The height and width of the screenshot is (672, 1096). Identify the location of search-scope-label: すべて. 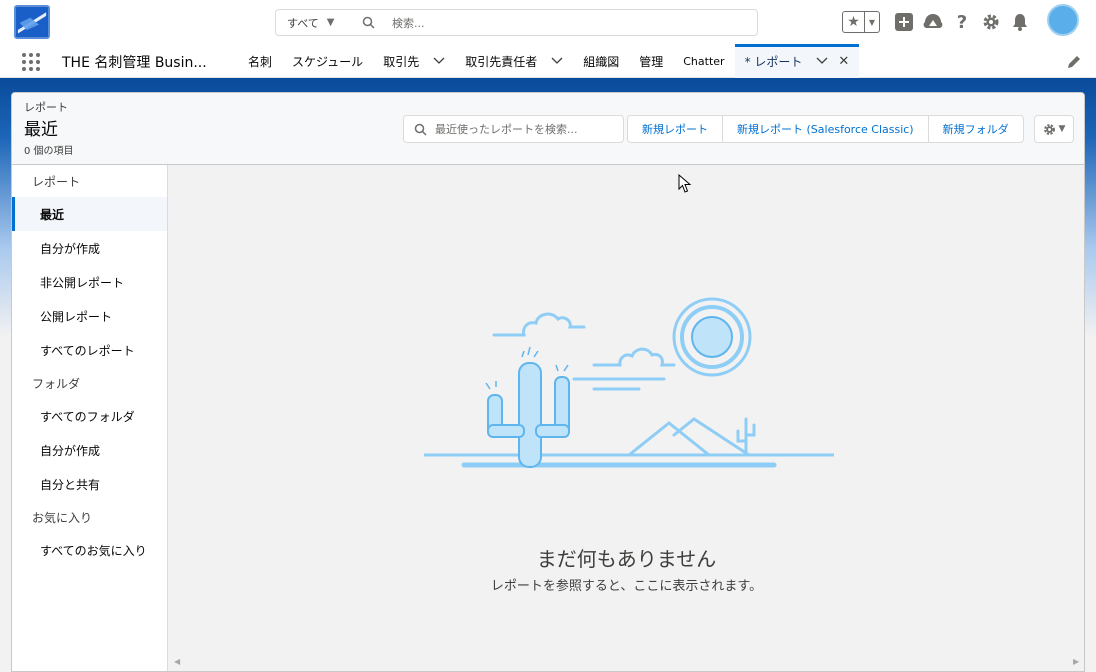
(303, 23).